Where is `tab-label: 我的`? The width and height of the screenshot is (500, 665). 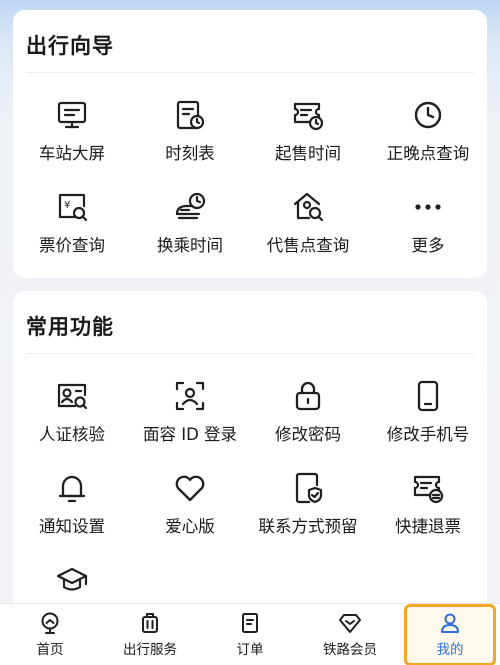
tab-label: 我的 is located at coordinates (450, 650).